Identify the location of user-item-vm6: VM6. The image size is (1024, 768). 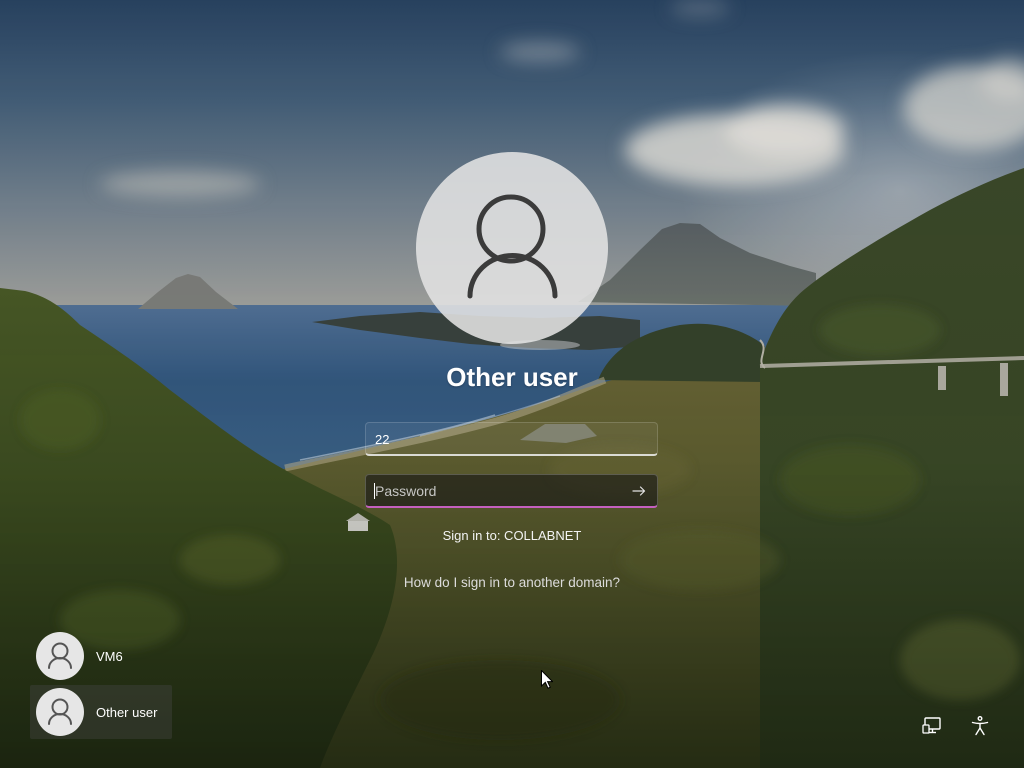
(101, 656).